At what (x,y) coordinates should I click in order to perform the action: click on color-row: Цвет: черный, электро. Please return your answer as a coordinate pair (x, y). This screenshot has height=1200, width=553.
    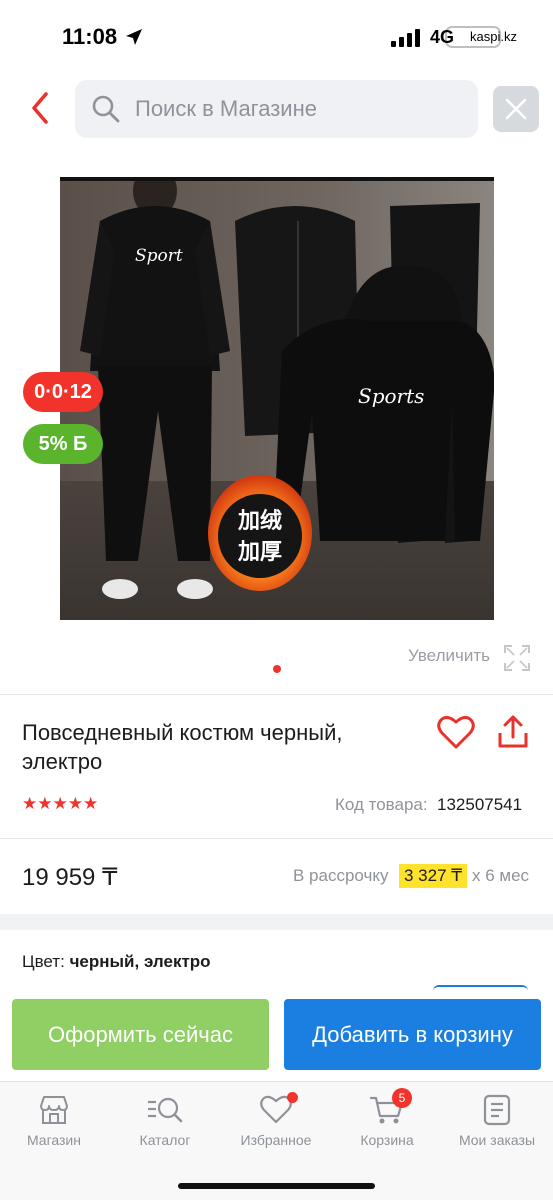
    Looking at the image, I should click on (116, 962).